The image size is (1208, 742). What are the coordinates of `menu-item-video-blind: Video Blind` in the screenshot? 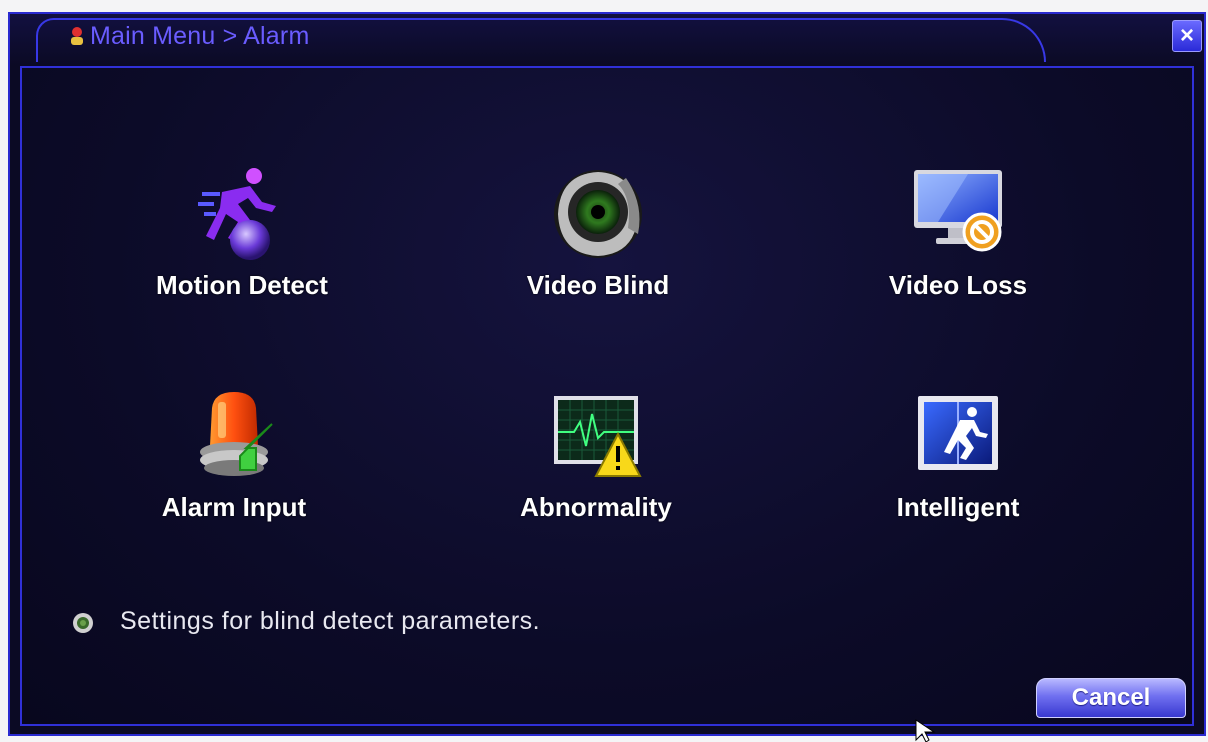 It's located at (598, 232).